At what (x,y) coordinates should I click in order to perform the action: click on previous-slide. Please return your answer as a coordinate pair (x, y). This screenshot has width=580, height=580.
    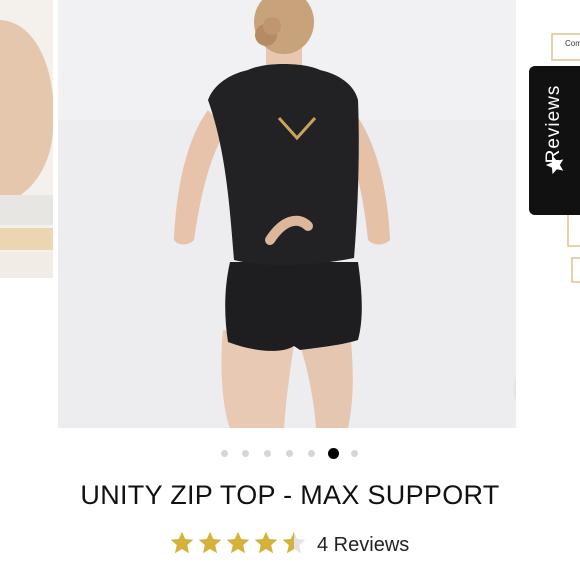
    Looking at the image, I should click on (26, 172).